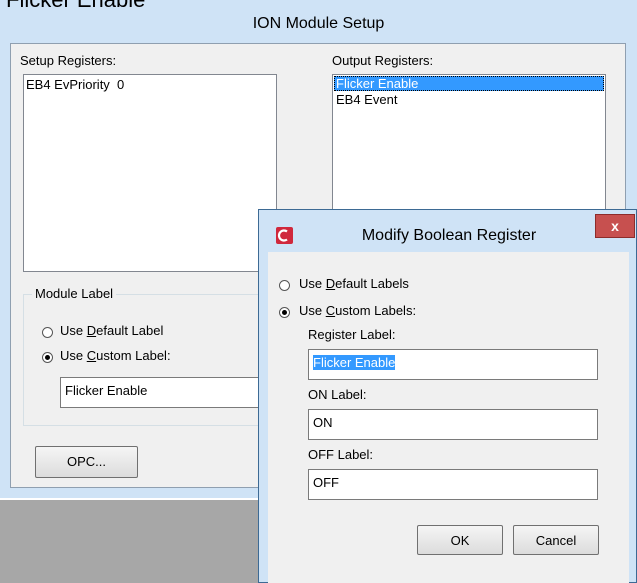  I want to click on module-label-group-title: Module Label, so click(74, 293).